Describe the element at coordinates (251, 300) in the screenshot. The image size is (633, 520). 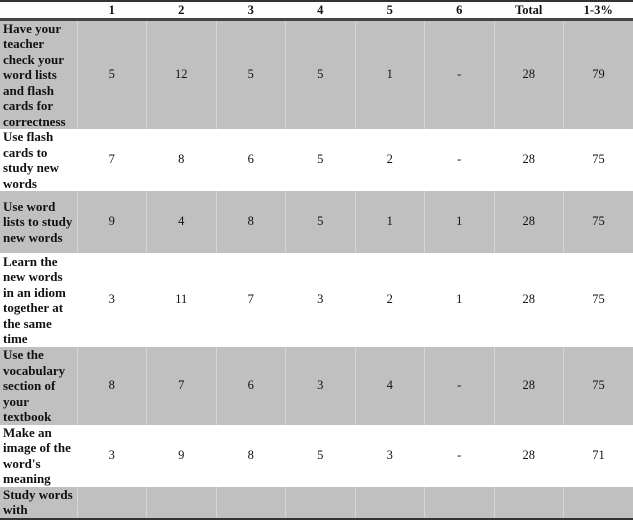
I see `cell-col-3: 7` at that location.